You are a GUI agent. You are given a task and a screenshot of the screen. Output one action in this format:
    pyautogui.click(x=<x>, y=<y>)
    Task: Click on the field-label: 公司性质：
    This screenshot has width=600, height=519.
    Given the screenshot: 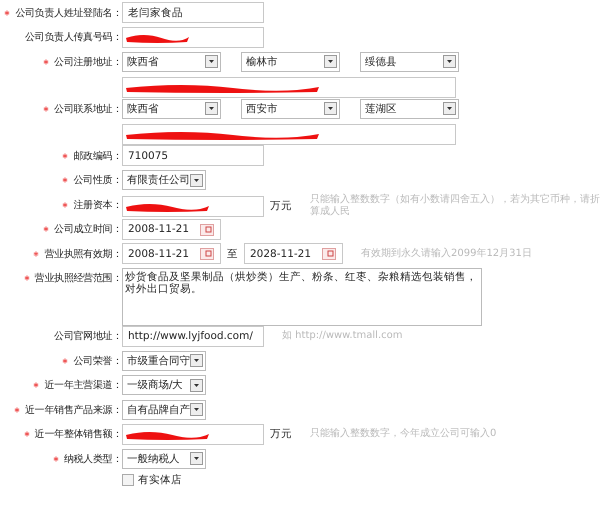 What is the action you would take?
    pyautogui.click(x=97, y=180)
    